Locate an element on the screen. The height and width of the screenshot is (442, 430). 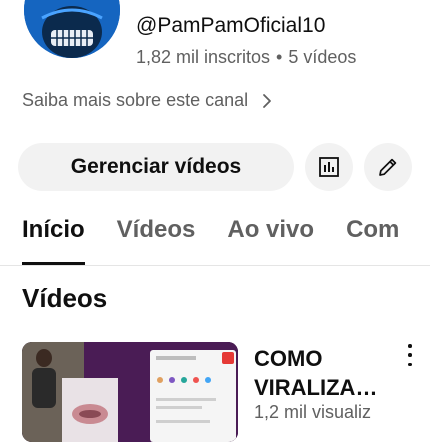
more-options-icon is located at coordinates (410, 355).